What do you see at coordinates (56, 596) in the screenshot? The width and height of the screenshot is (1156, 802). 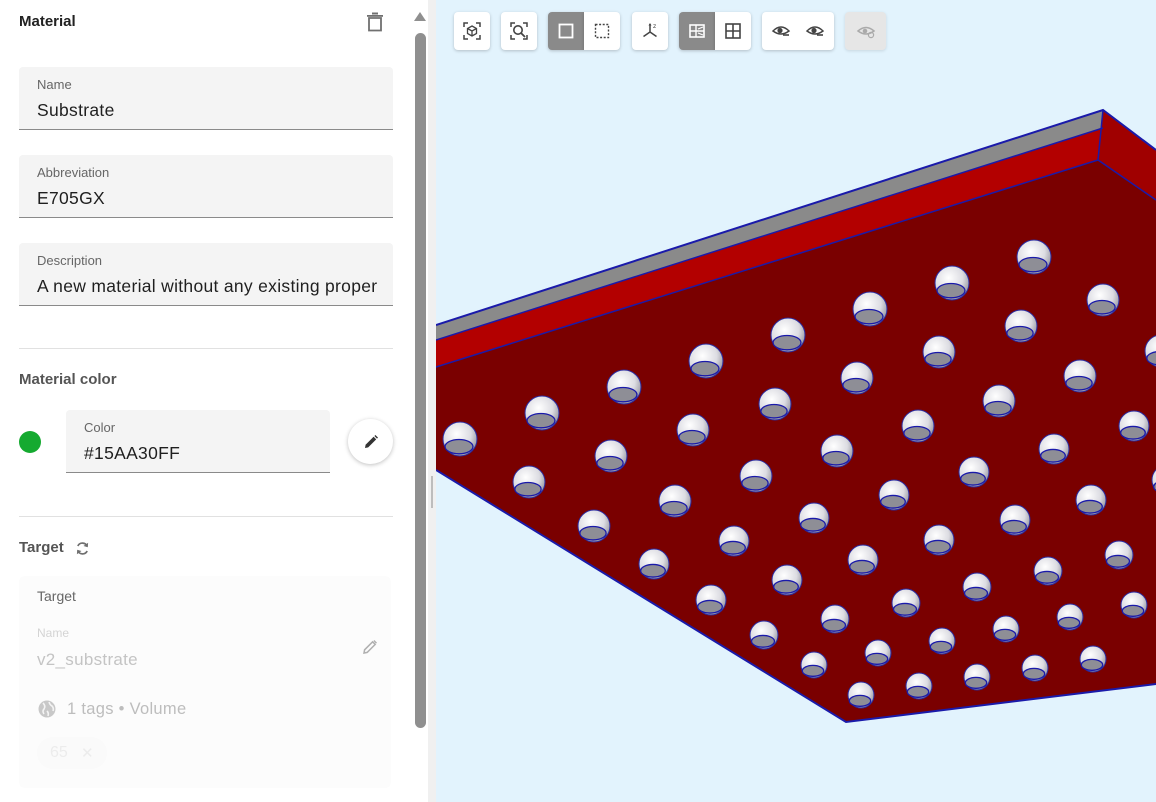 I see `target-card-label: Target` at bounding box center [56, 596].